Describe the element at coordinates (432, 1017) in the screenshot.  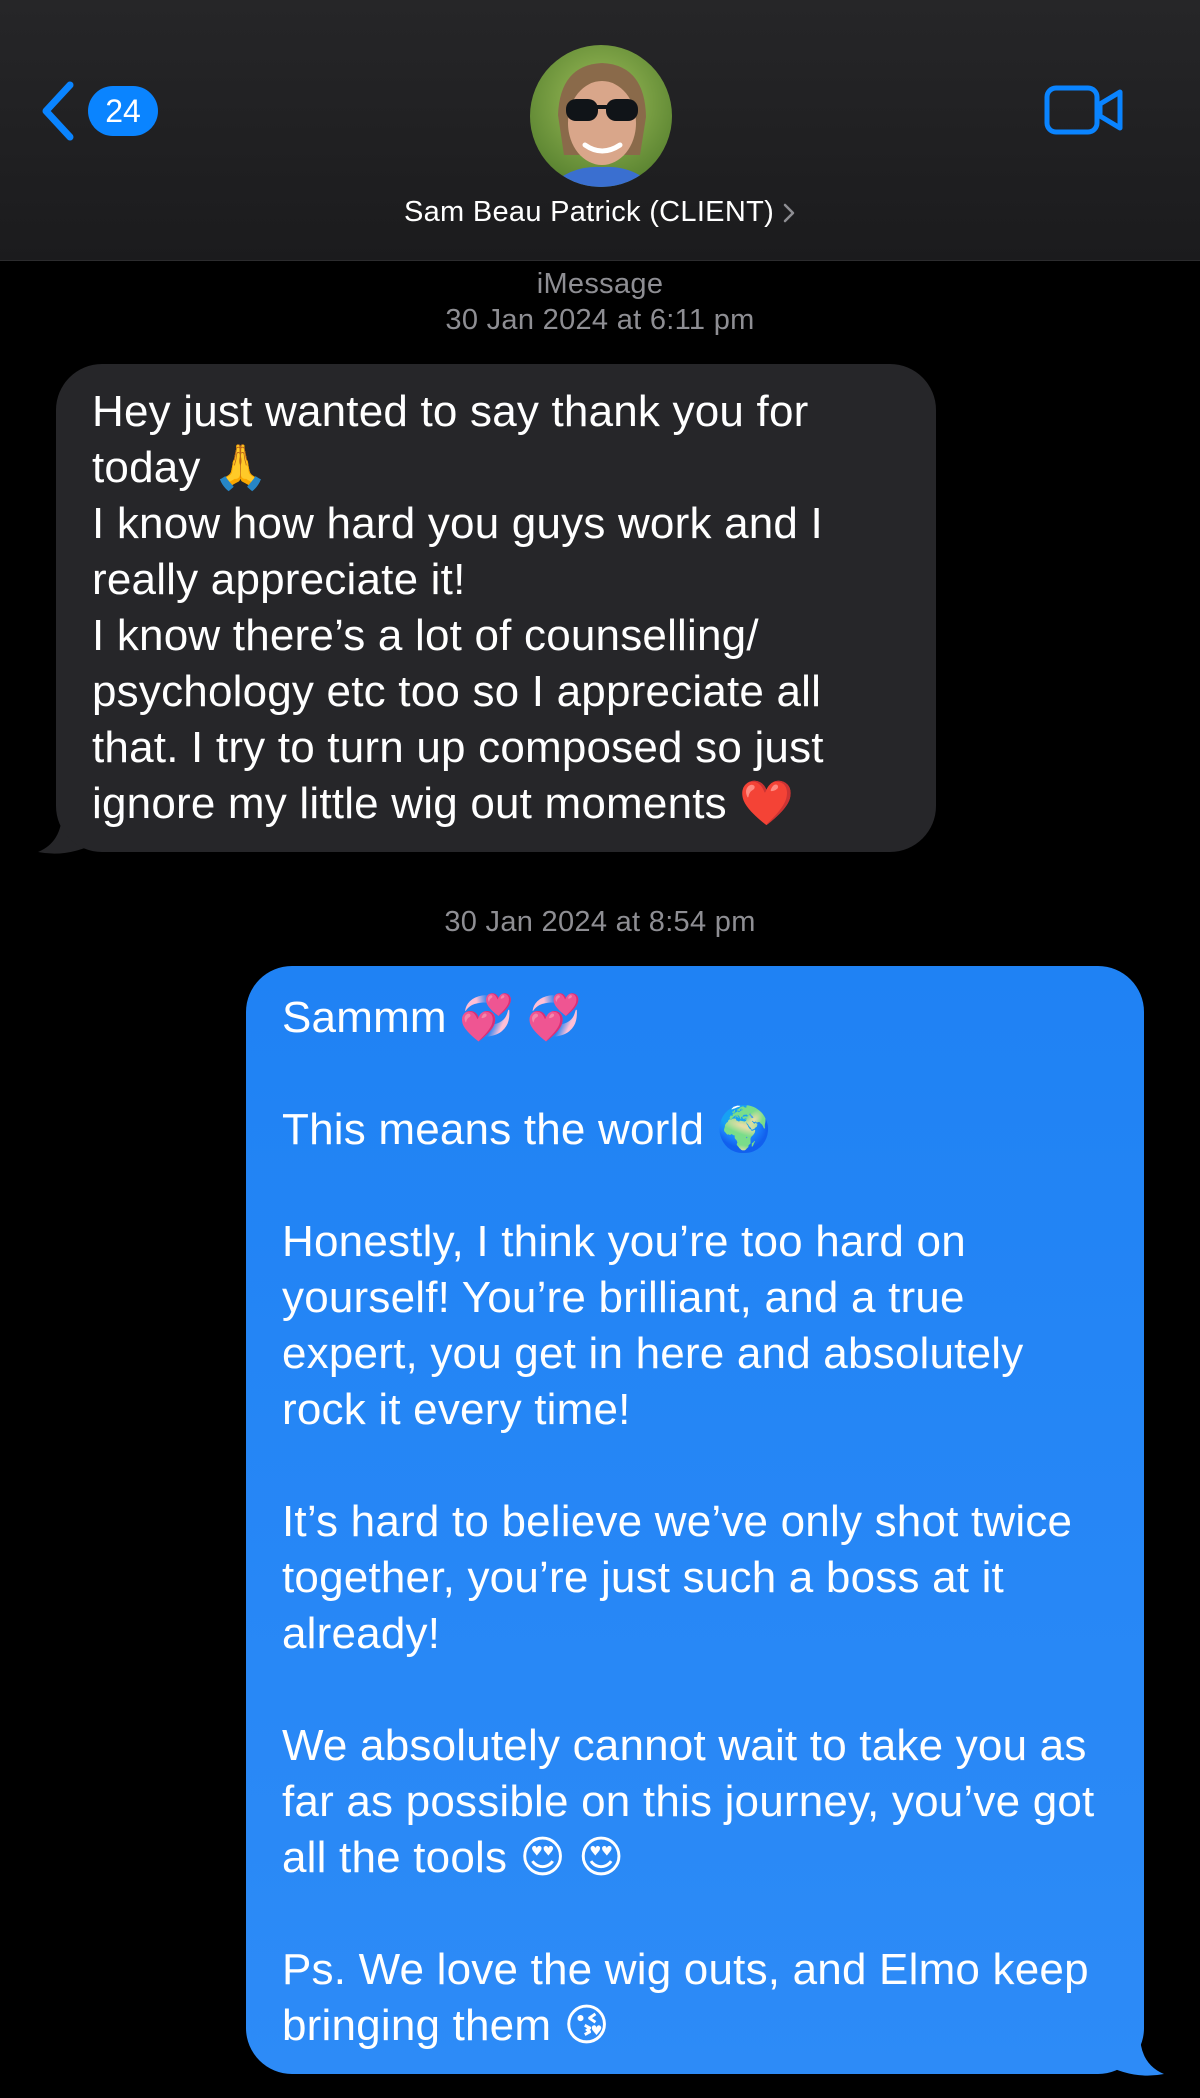
I see `message-paragraph: Sammm 💞 💞` at that location.